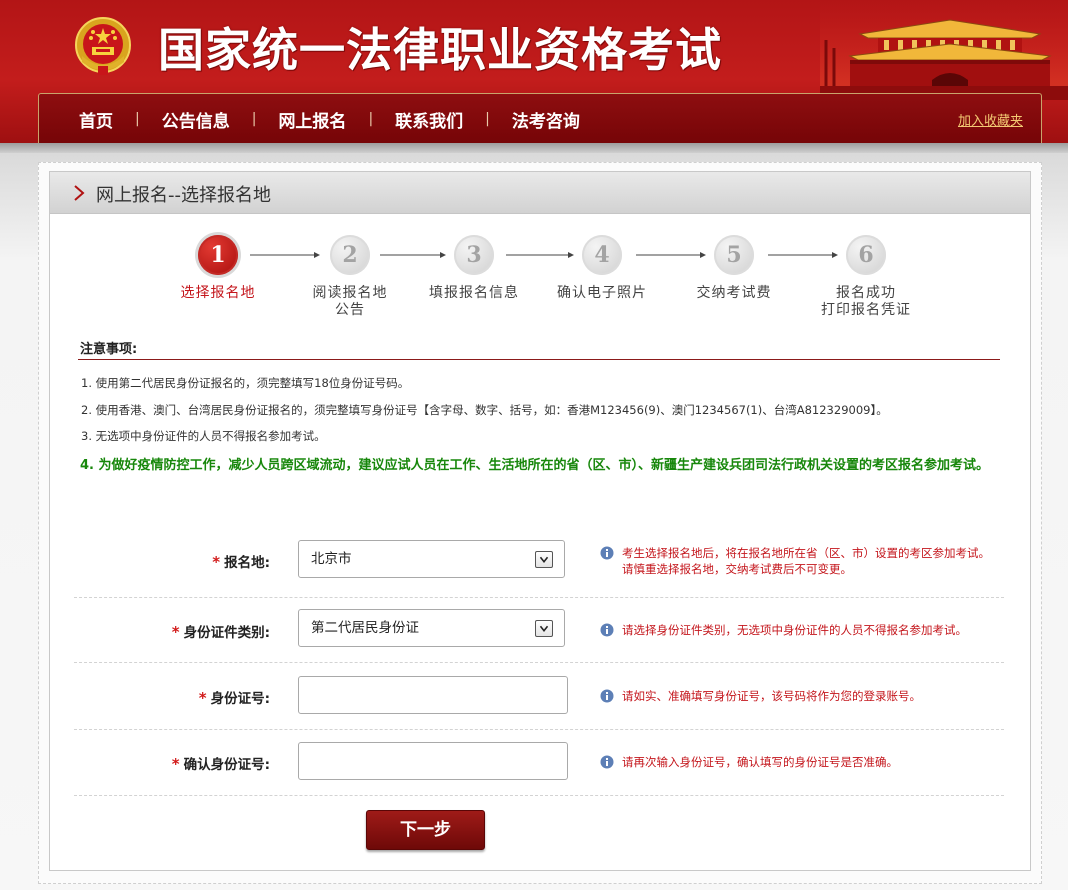  What do you see at coordinates (196, 119) in the screenshot?
I see `nav-item-announcements: 公告信息` at bounding box center [196, 119].